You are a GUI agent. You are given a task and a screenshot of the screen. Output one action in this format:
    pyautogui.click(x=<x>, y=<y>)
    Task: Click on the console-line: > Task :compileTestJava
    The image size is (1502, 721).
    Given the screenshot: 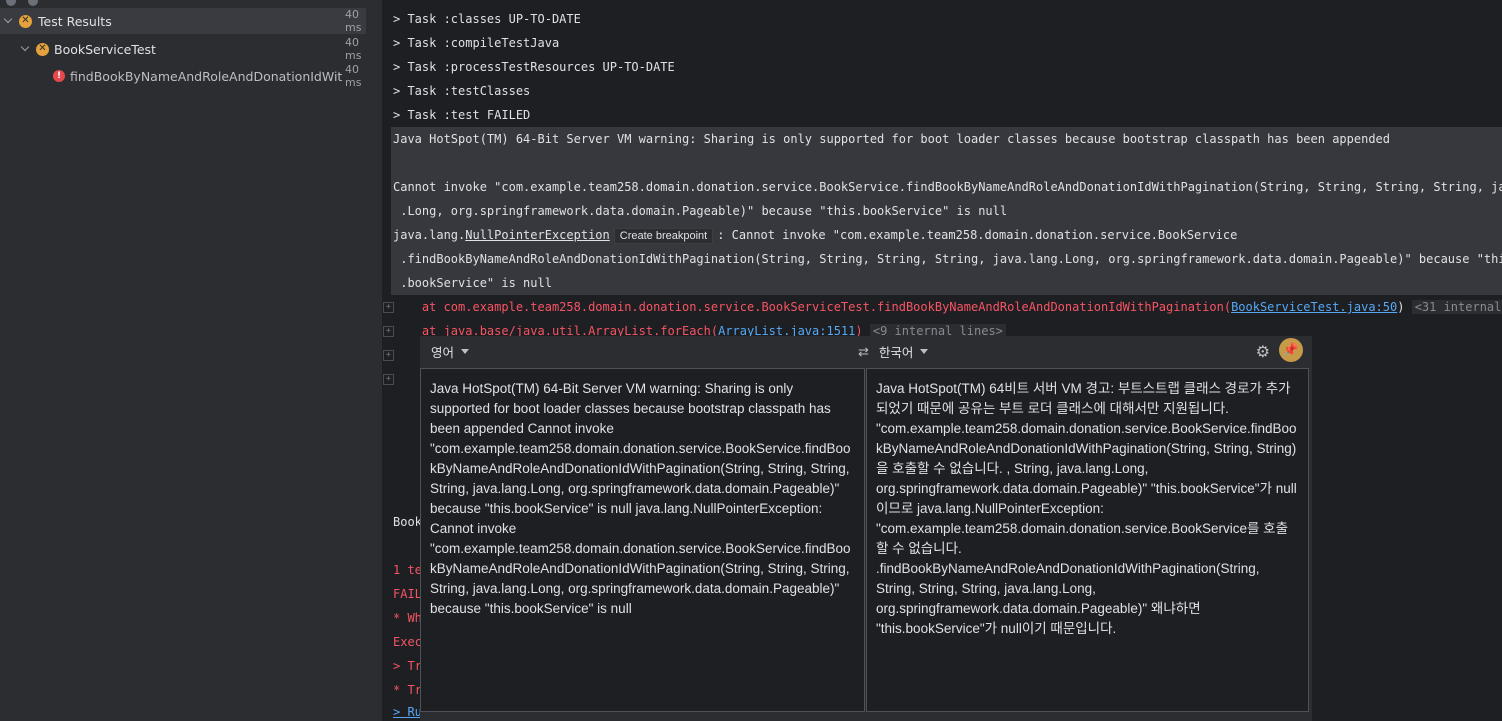 What is the action you would take?
    pyautogui.click(x=476, y=43)
    